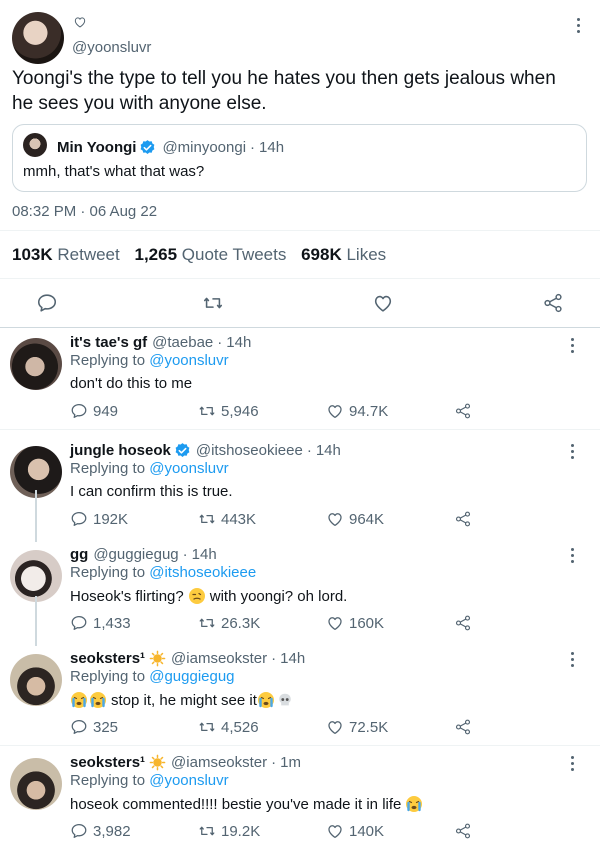 The width and height of the screenshot is (600, 850). Describe the element at coordinates (234, 254) in the screenshot. I see `quote-label: Quote Tweets` at that location.